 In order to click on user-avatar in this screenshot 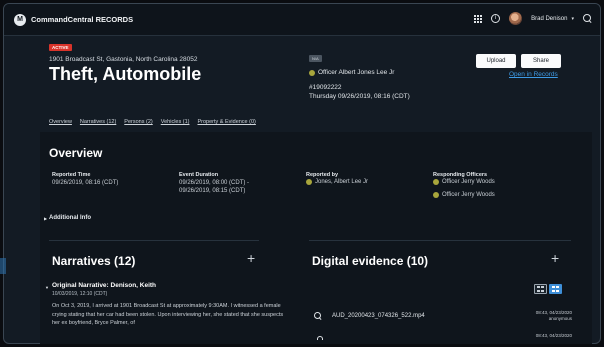, I will do `click(516, 18)`.